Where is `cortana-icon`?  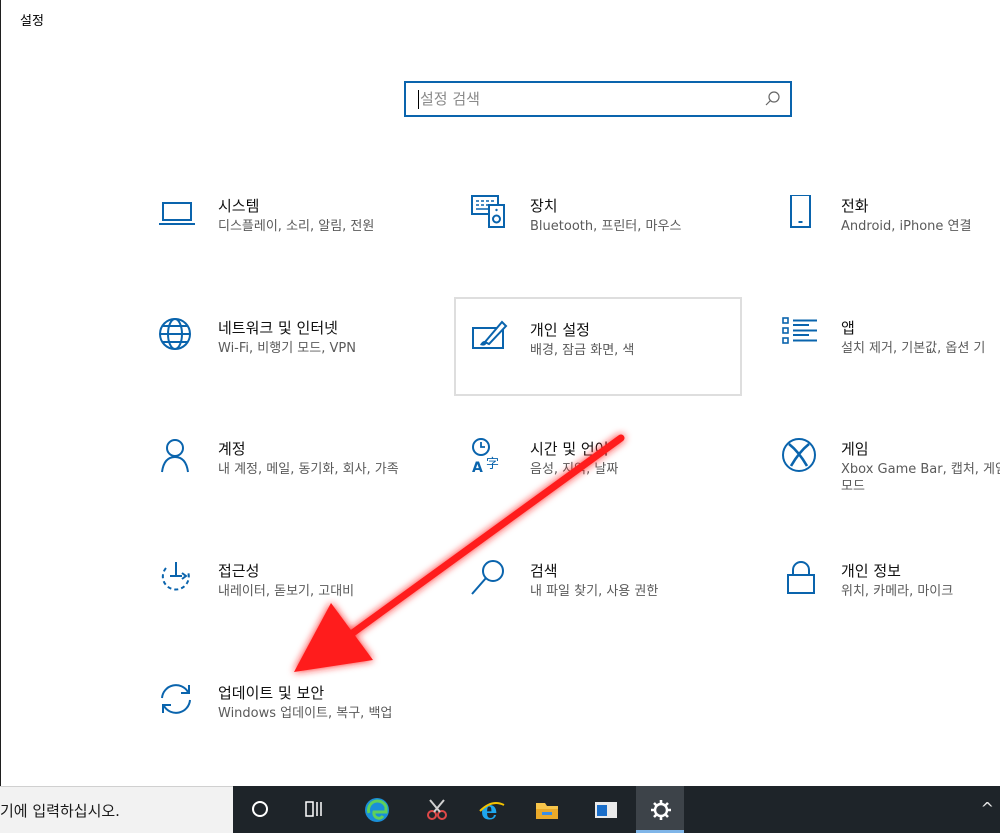
cortana-icon is located at coordinates (260, 809).